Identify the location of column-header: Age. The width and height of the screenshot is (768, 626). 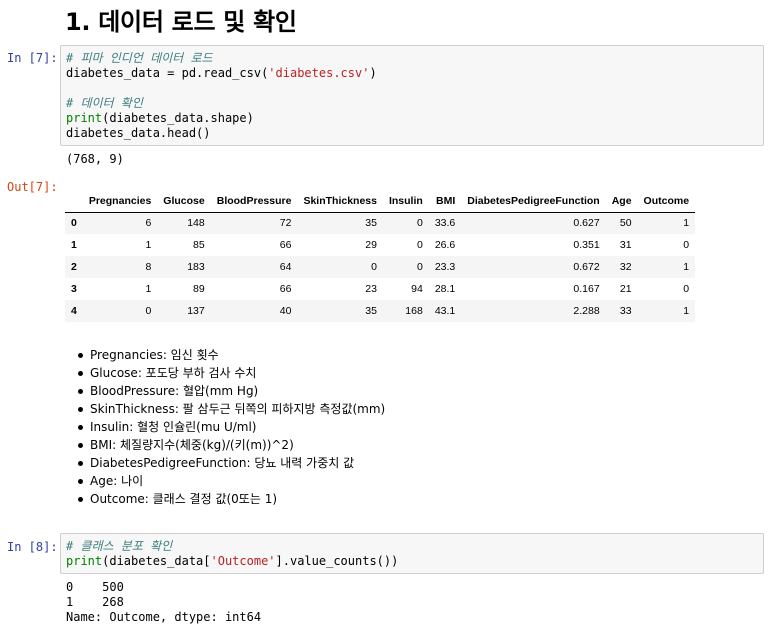
(621, 201).